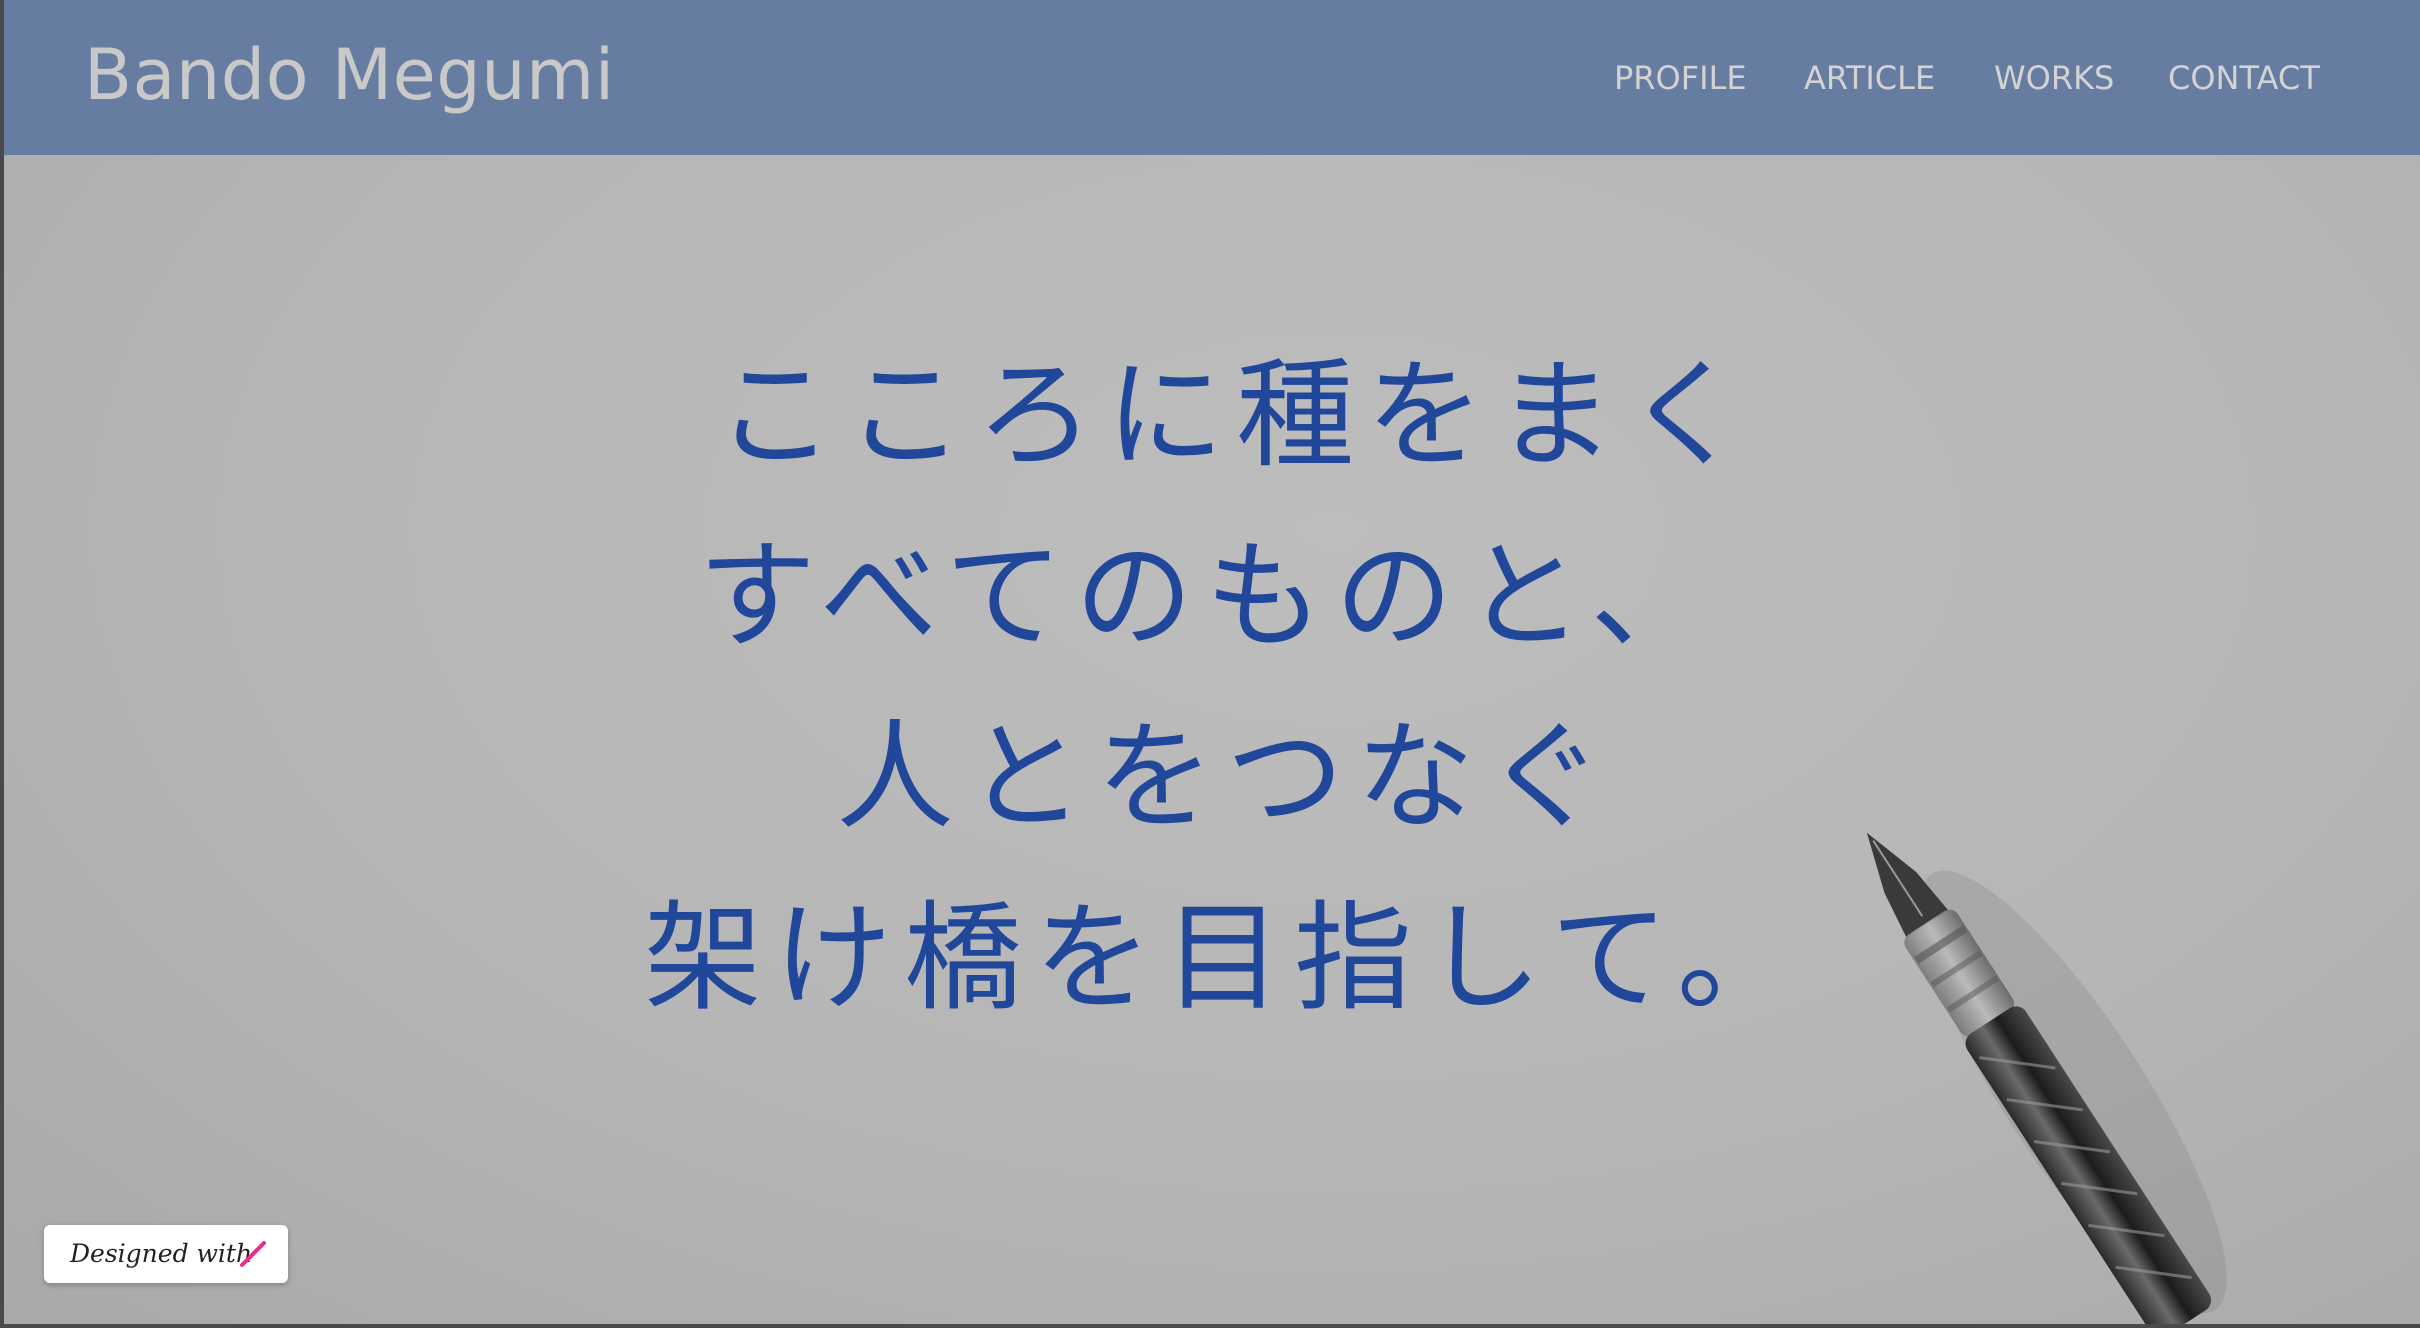 The width and height of the screenshot is (2420, 1328). Describe the element at coordinates (1236, 415) in the screenshot. I see `hero-line: こころに種をまく` at that location.